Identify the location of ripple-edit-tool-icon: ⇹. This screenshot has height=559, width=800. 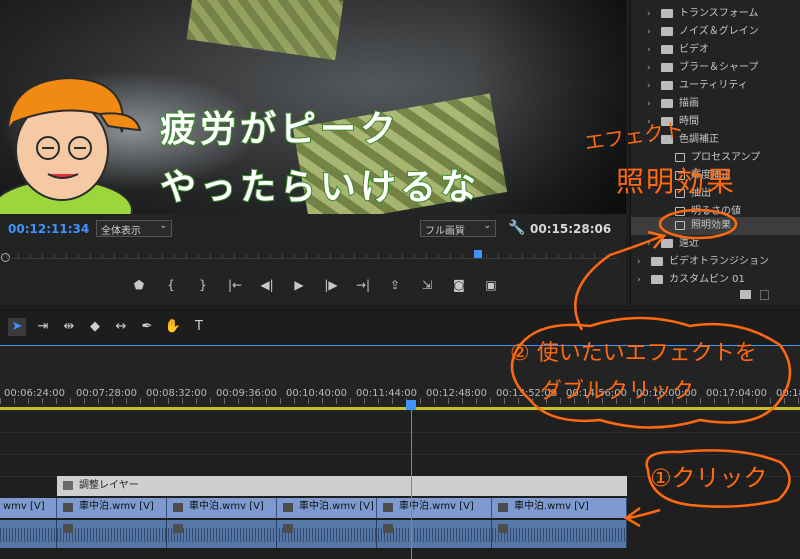
(69, 327).